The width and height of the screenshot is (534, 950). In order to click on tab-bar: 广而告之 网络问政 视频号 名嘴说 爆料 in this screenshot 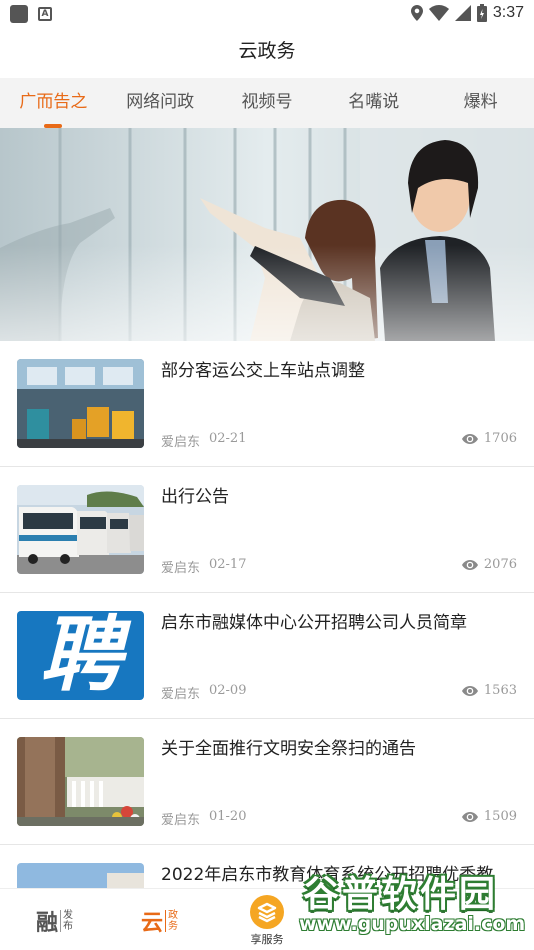, I will do `click(267, 103)`.